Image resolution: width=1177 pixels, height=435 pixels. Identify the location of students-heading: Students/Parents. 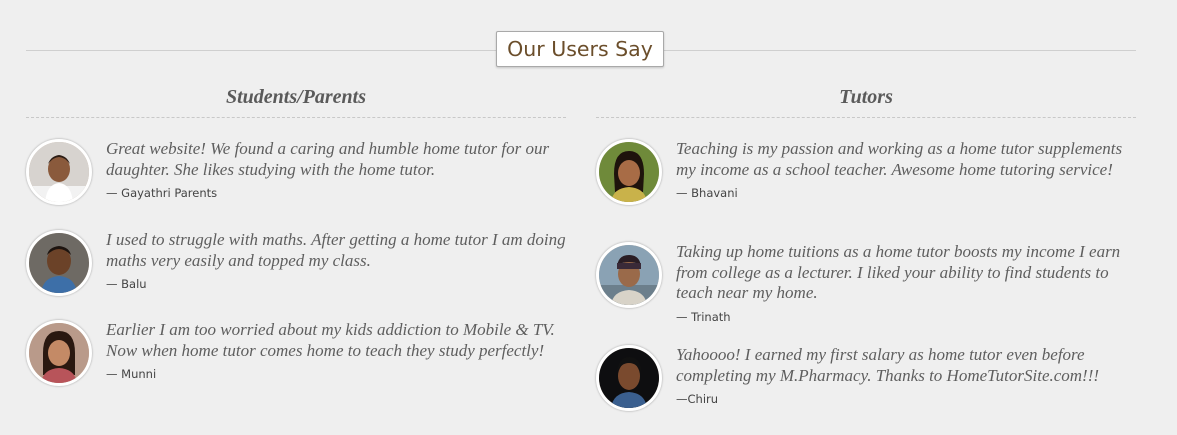
(296, 100).